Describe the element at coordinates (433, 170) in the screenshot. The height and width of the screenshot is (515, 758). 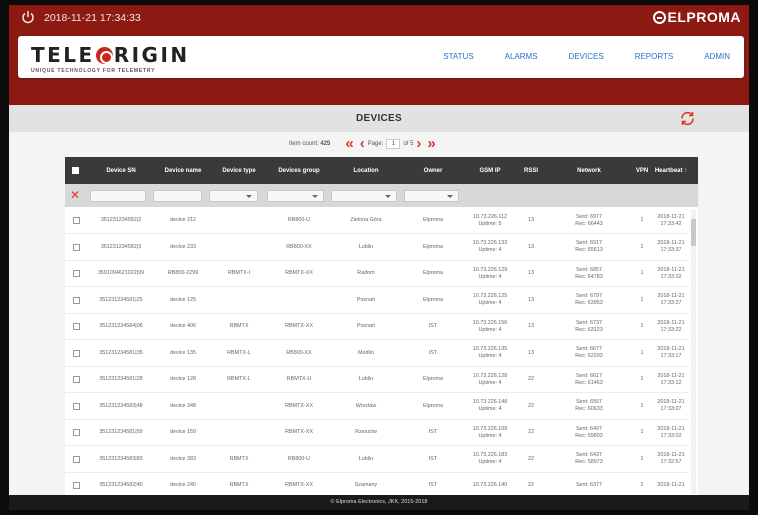
I see `col-owner: Owner` at that location.